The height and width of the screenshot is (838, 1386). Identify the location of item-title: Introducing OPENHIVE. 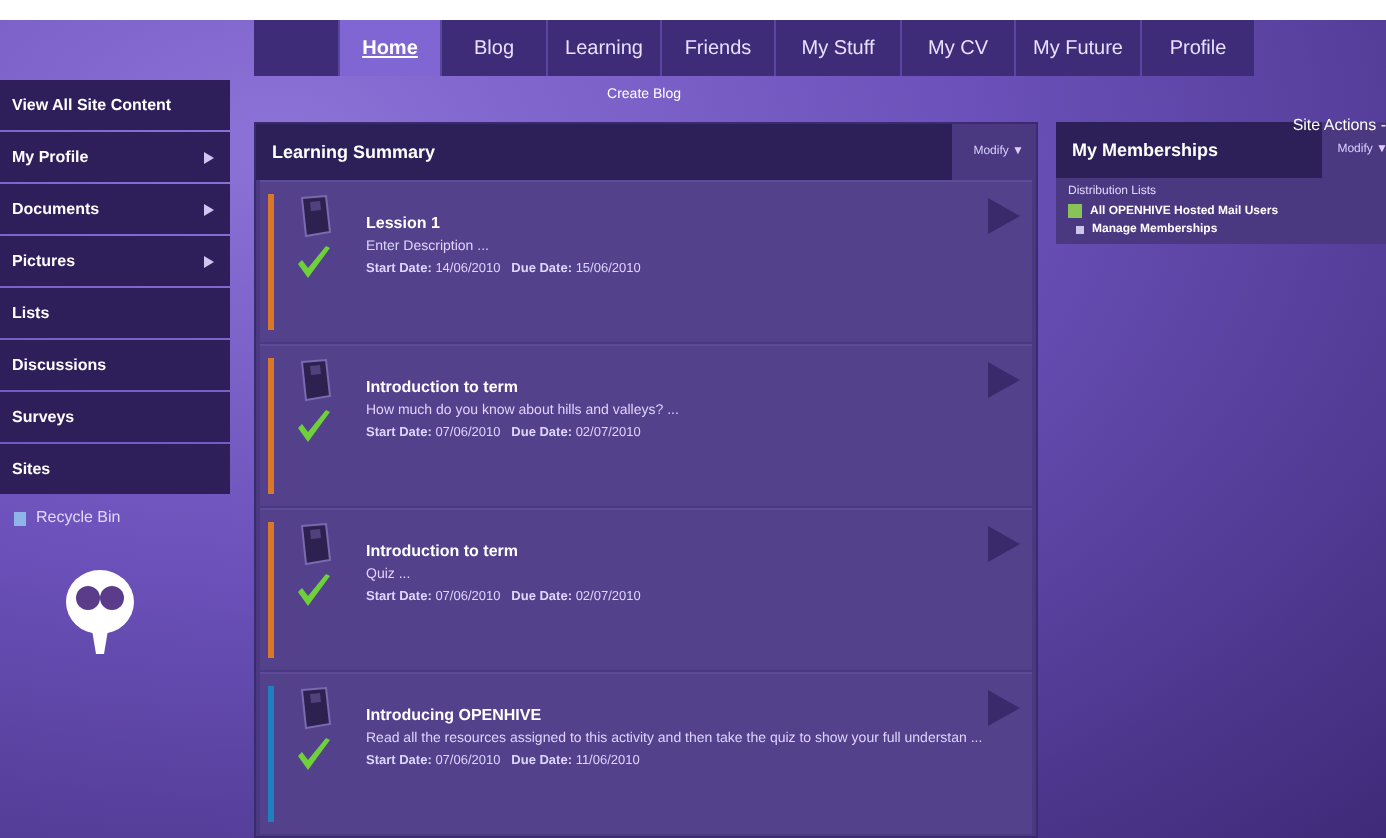
(455, 715).